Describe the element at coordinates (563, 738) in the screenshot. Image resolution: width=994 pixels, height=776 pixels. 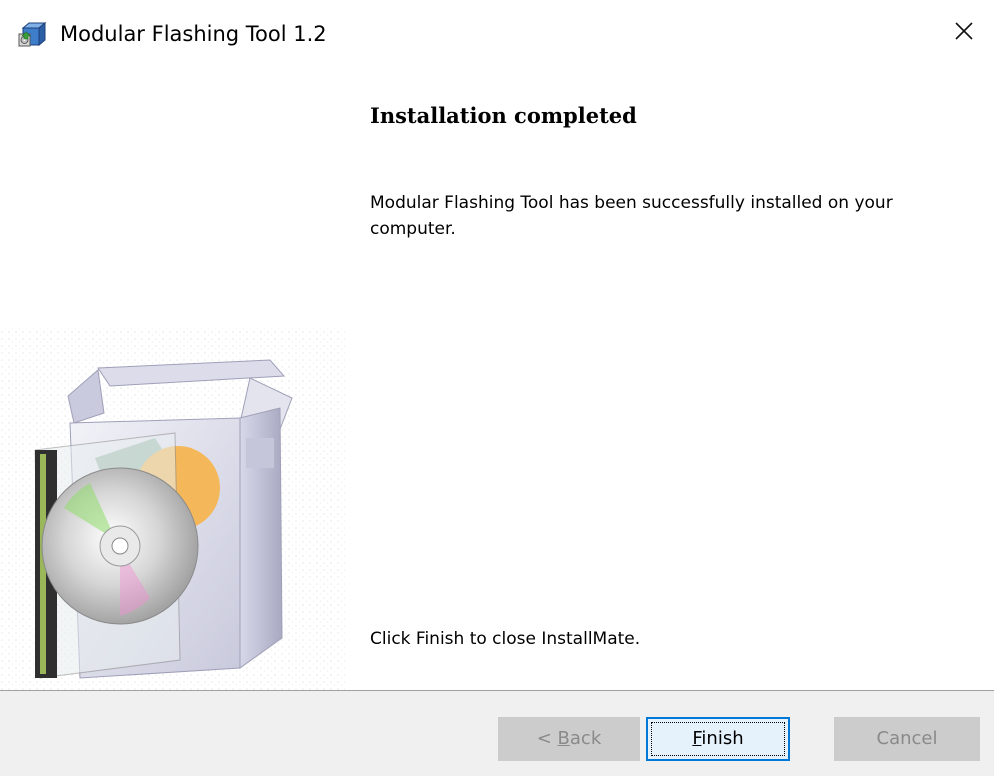
I see `back-button-accel: B` at that location.